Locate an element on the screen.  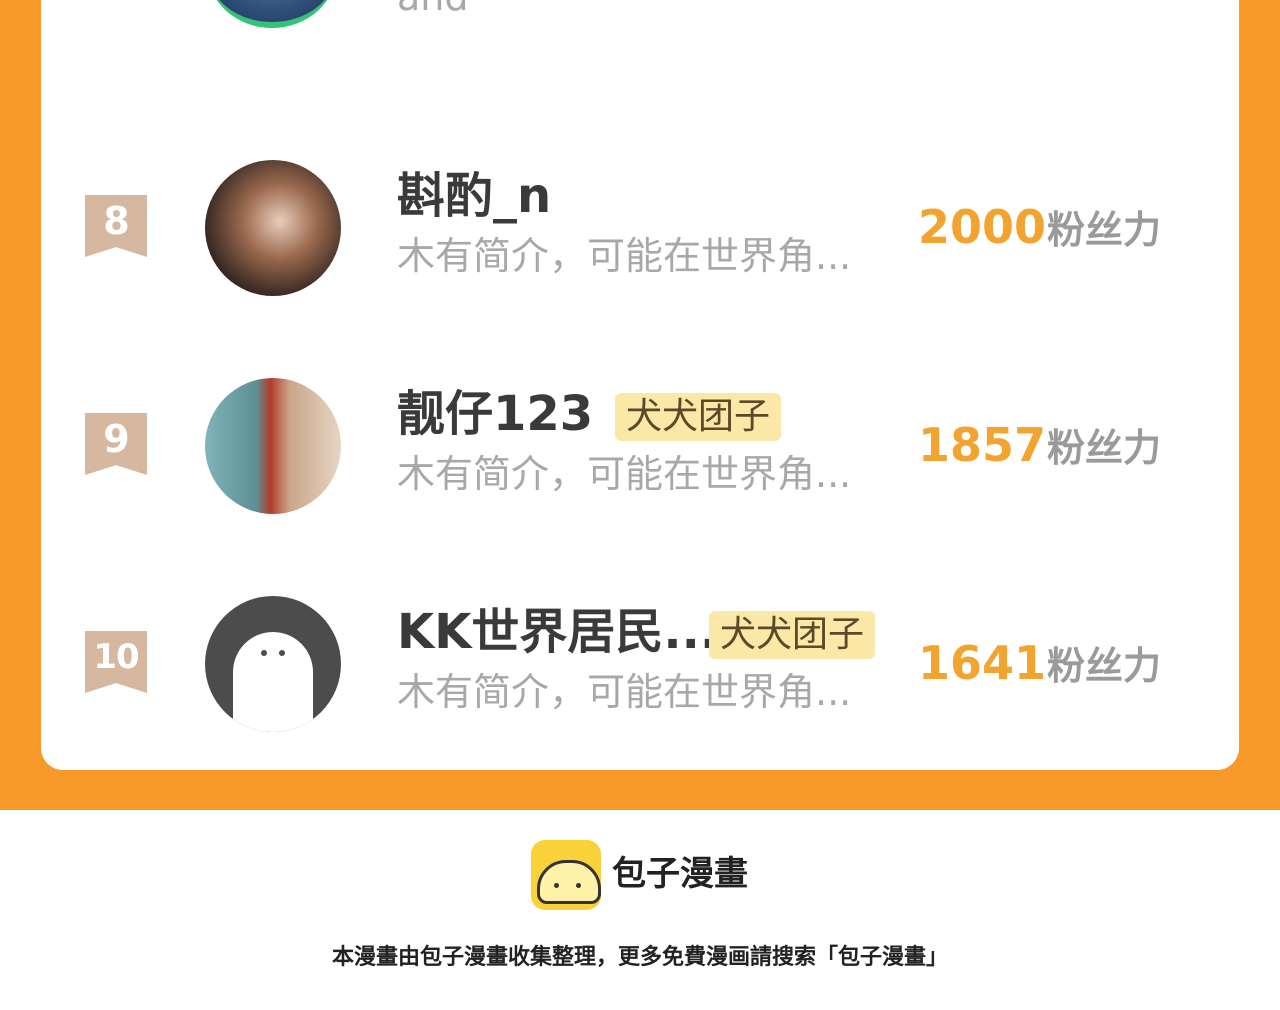
list-item-partial: and 一 · is located at coordinates (640, 17).